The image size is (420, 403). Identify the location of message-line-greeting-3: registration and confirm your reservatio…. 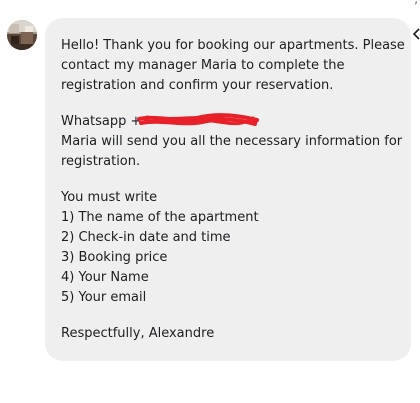
(197, 85).